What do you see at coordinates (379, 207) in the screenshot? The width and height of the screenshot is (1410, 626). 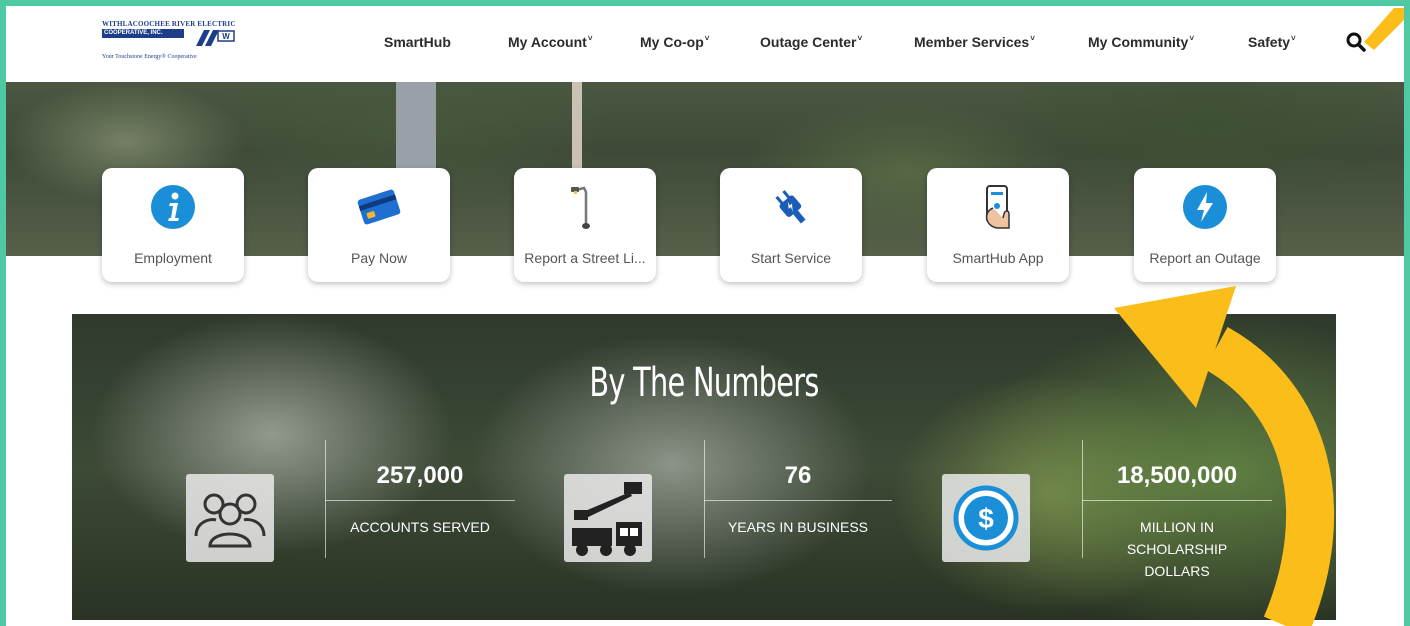 I see `credit-card-icon` at bounding box center [379, 207].